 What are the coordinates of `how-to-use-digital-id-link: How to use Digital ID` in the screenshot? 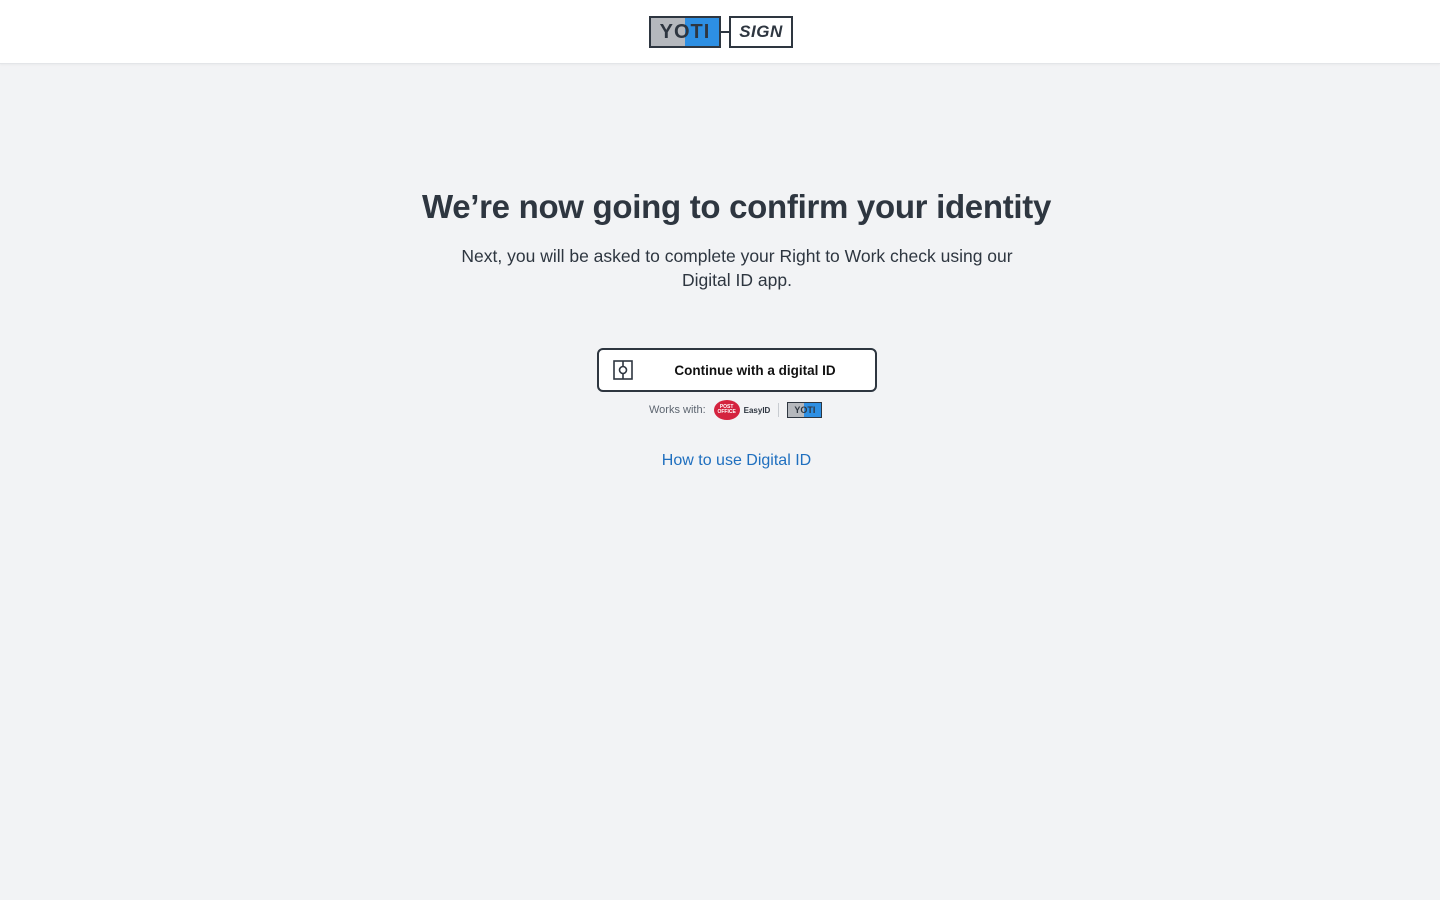 It's located at (720, 461).